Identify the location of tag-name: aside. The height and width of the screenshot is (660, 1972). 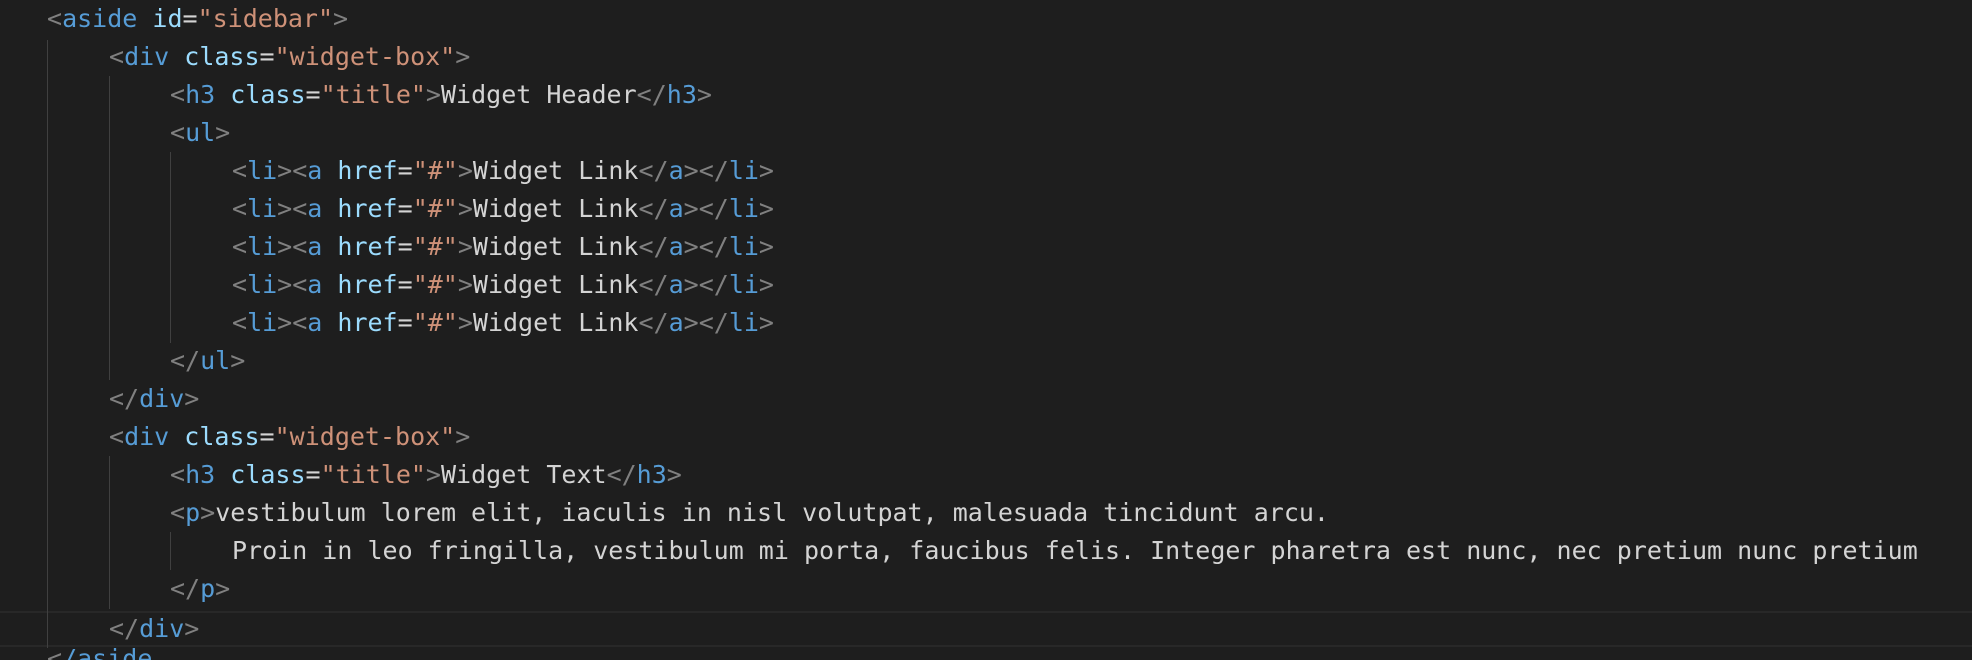
(100, 18).